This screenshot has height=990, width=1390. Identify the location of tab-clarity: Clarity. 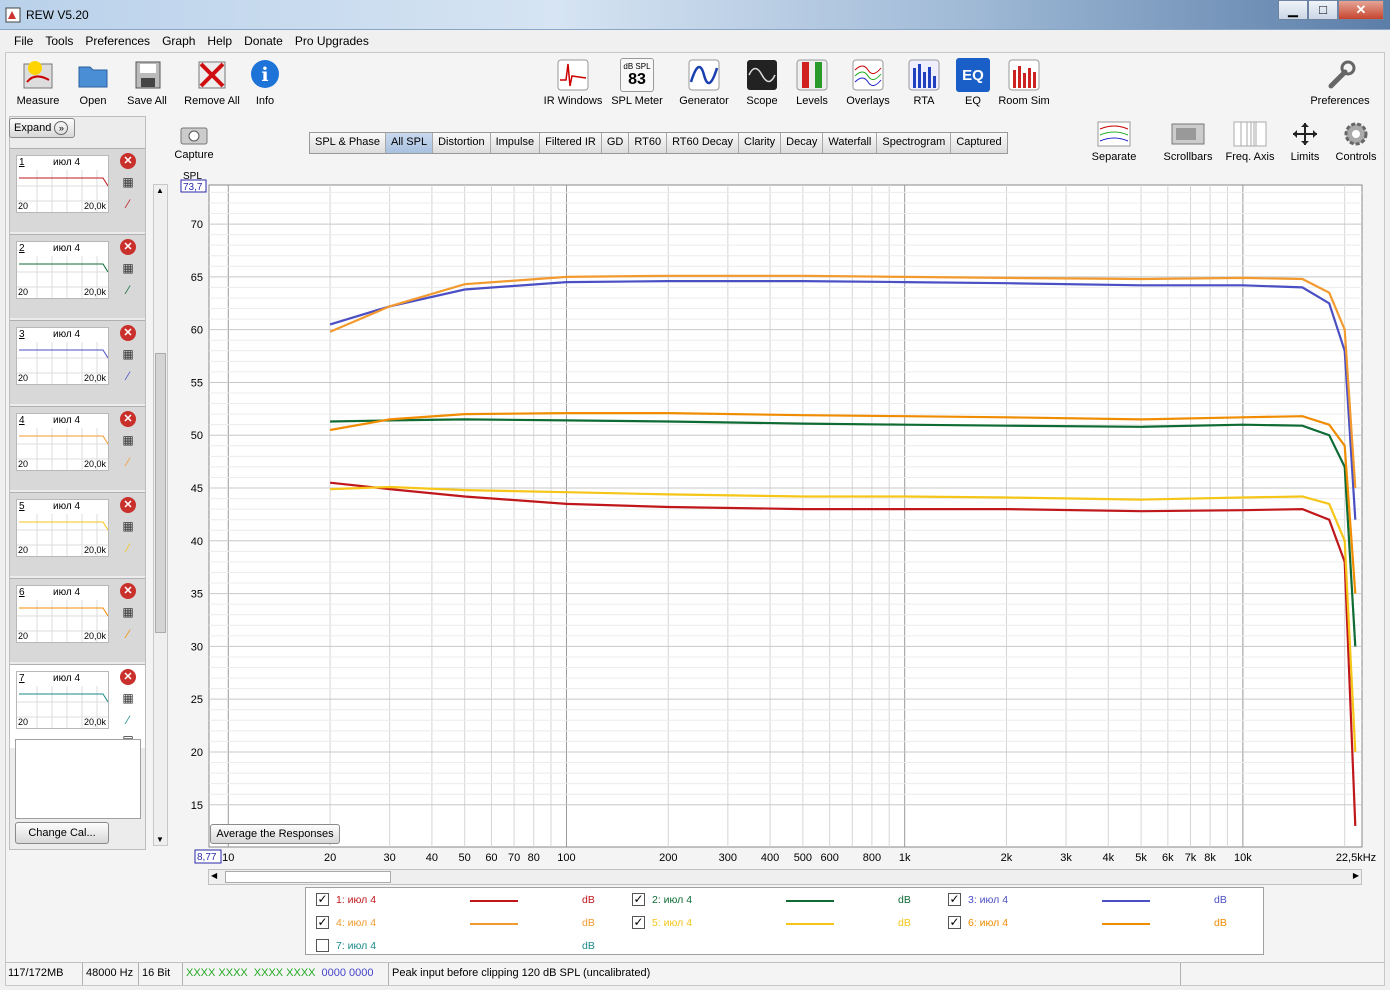
(760, 143).